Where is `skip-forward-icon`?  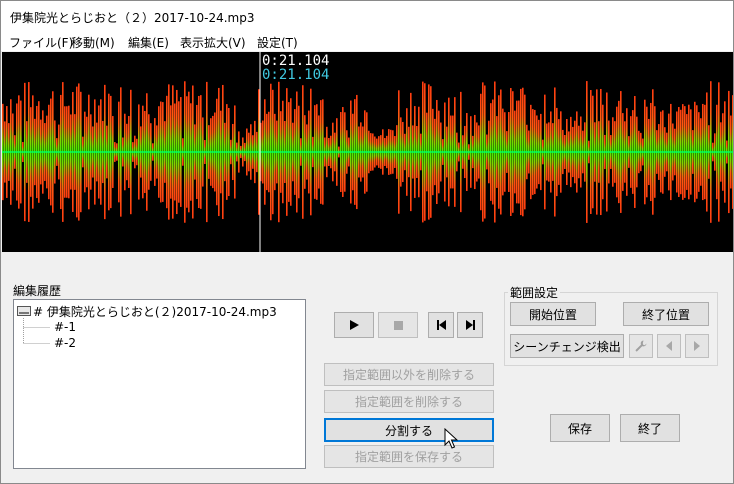 skip-forward-icon is located at coordinates (470, 325).